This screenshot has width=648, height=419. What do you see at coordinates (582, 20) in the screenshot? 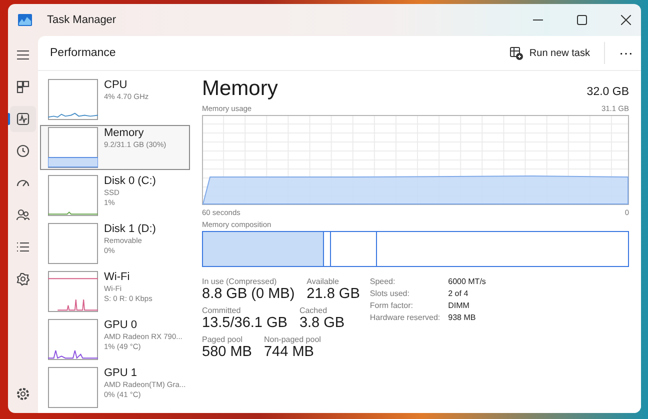
I see `maximize-icon` at bounding box center [582, 20].